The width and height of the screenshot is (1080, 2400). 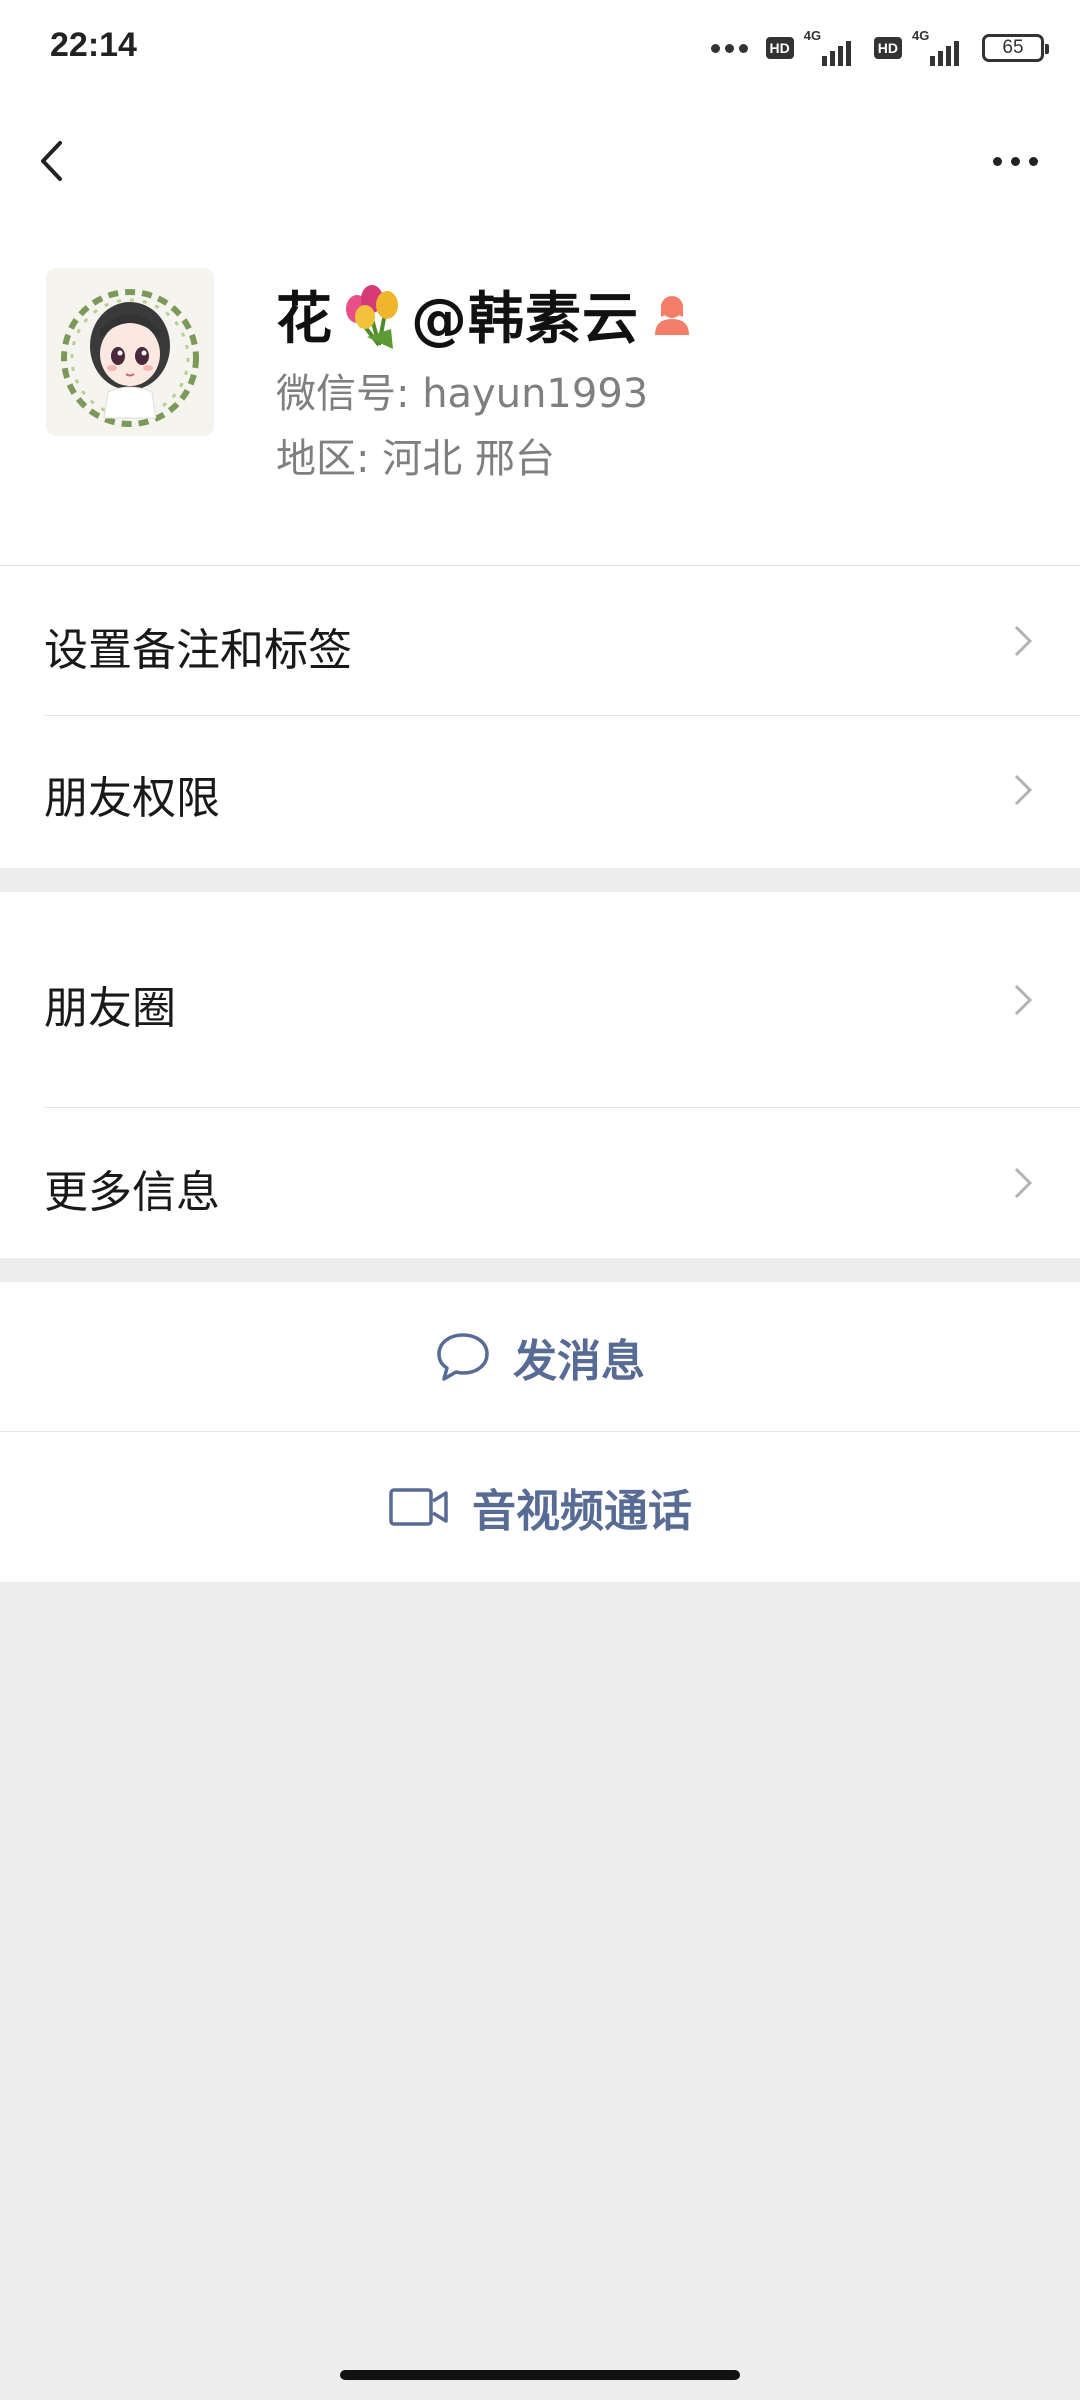 I want to click on more-info-row: 更多信息, so click(x=540, y=1183).